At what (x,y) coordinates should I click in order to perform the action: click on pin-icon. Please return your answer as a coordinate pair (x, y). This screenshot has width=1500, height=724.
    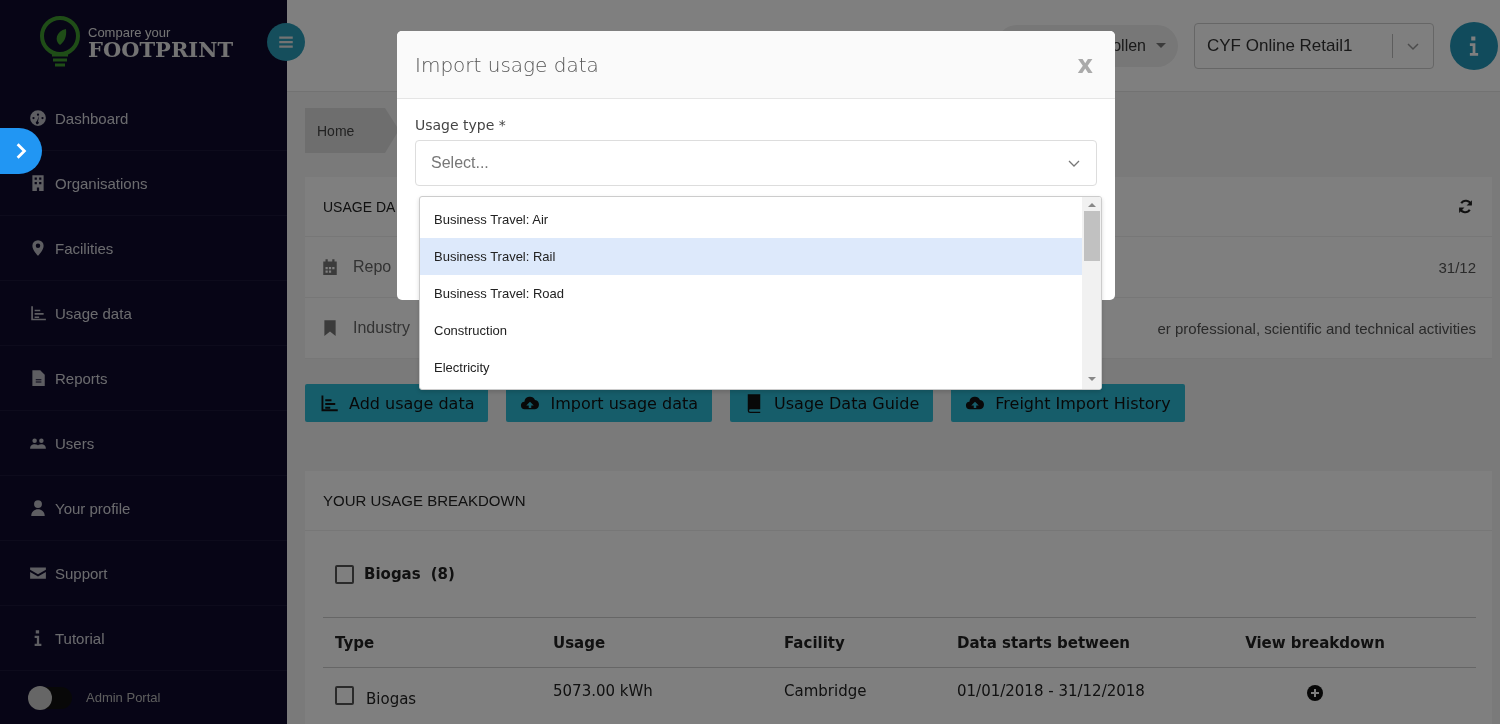
    Looking at the image, I should click on (38, 248).